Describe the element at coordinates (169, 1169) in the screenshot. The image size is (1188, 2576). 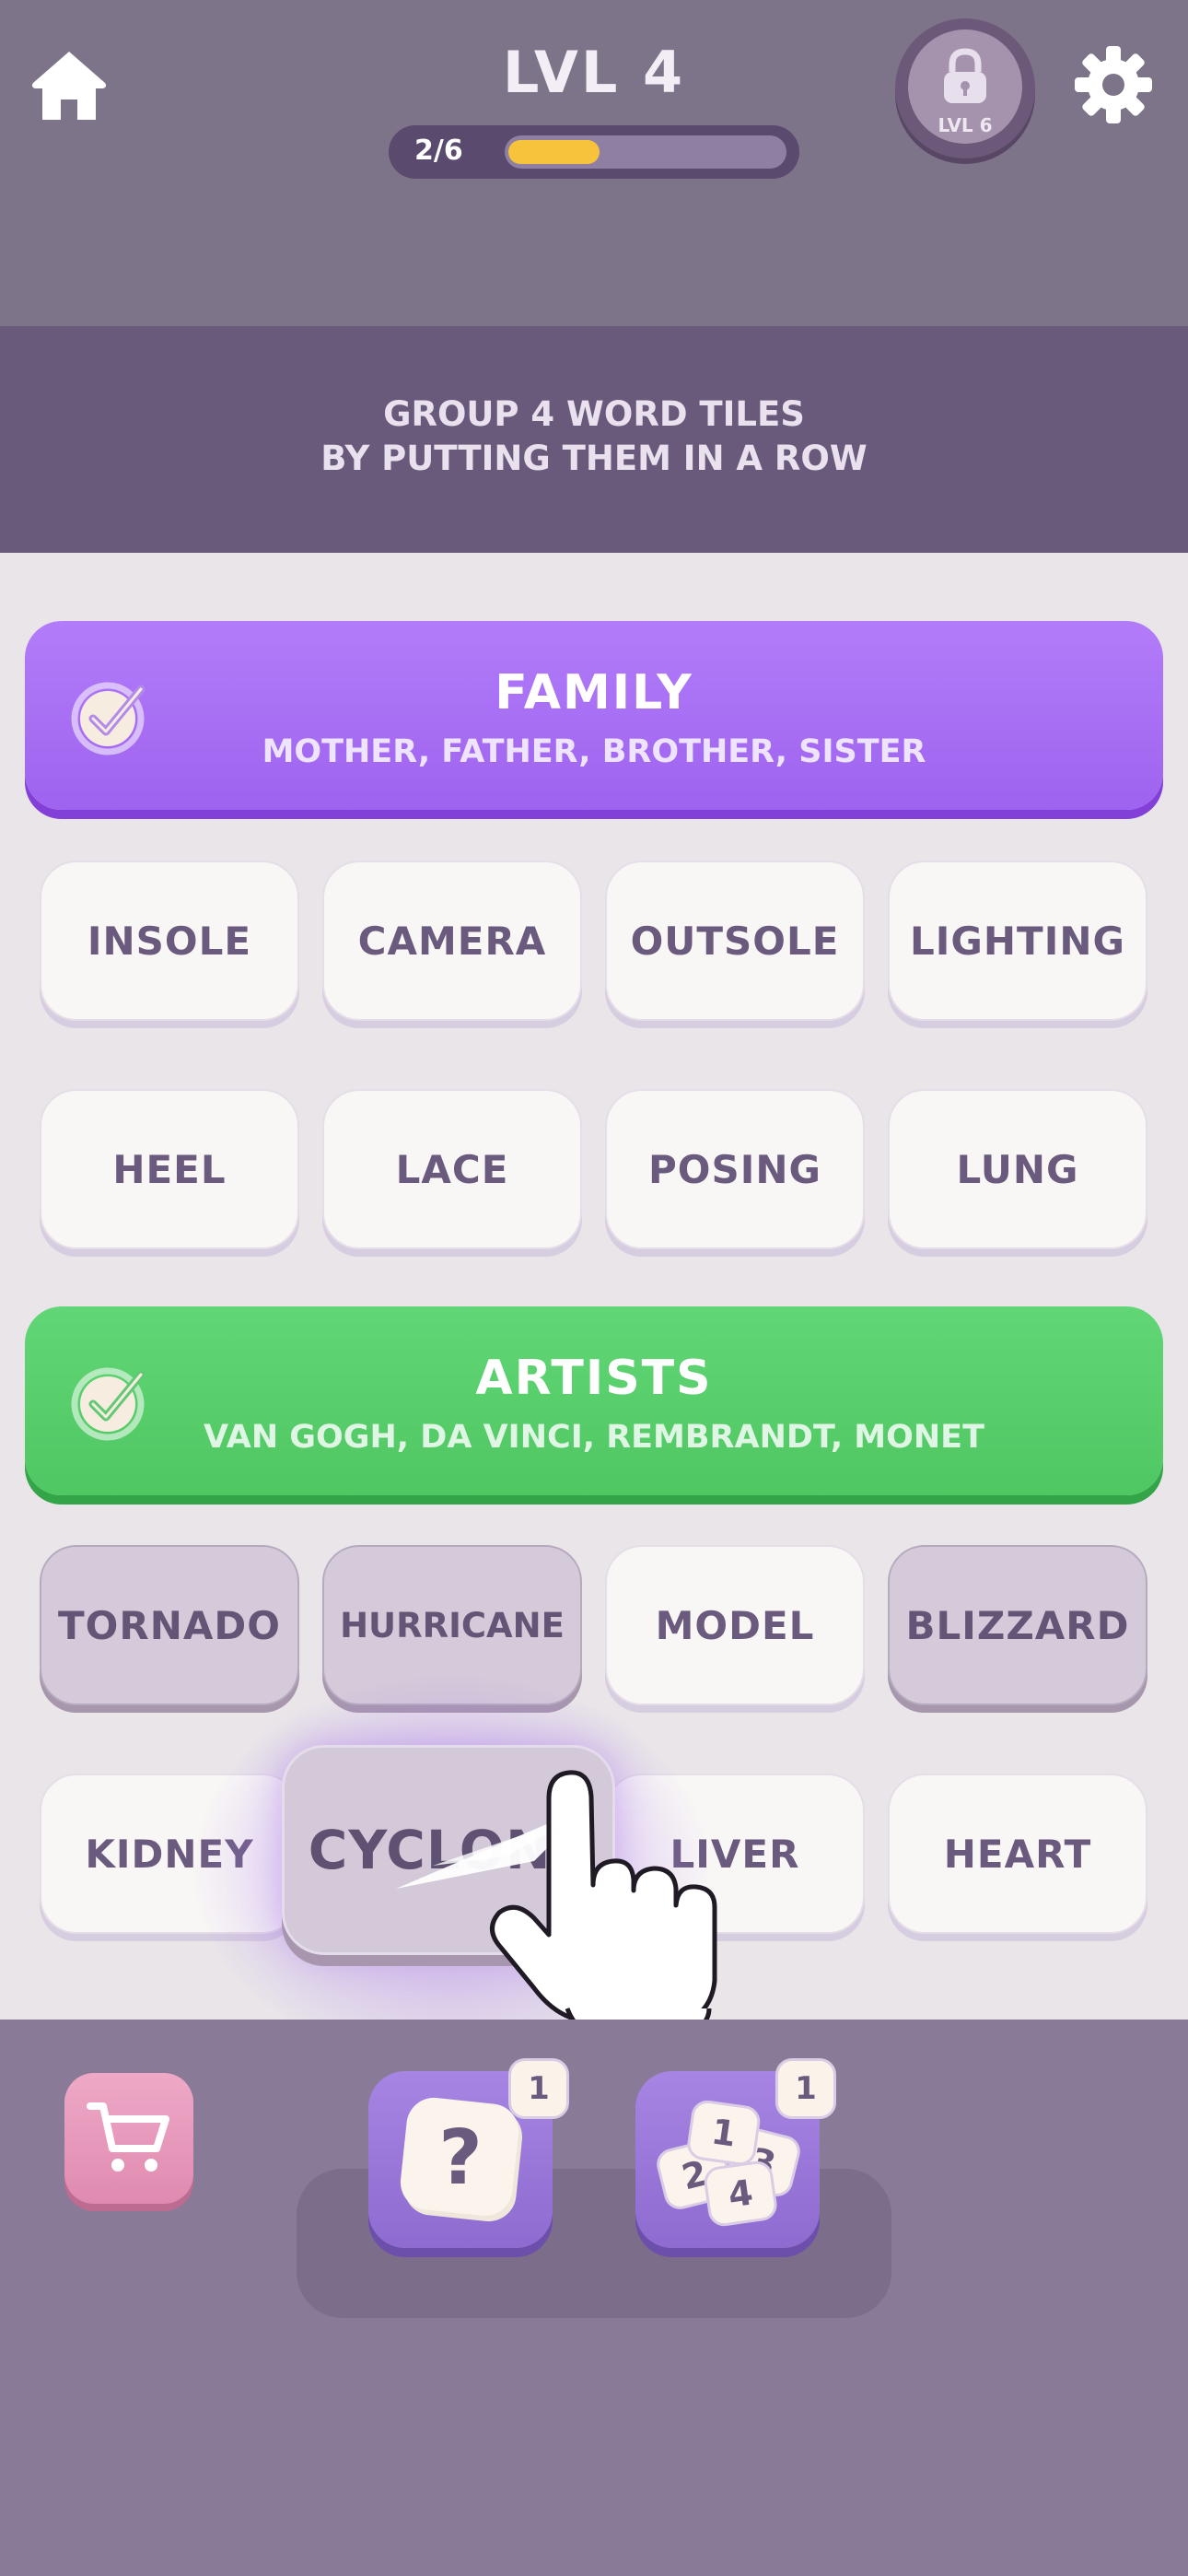
I see `word-tile: HEEL` at that location.